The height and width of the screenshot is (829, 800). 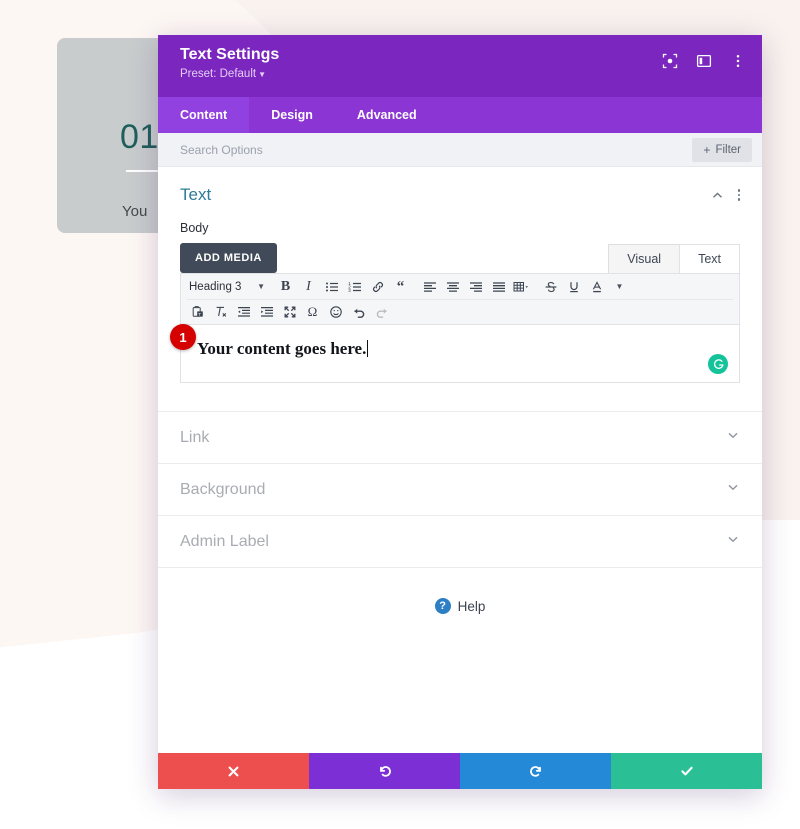 I want to click on accordion-background: Background, so click(x=460, y=490).